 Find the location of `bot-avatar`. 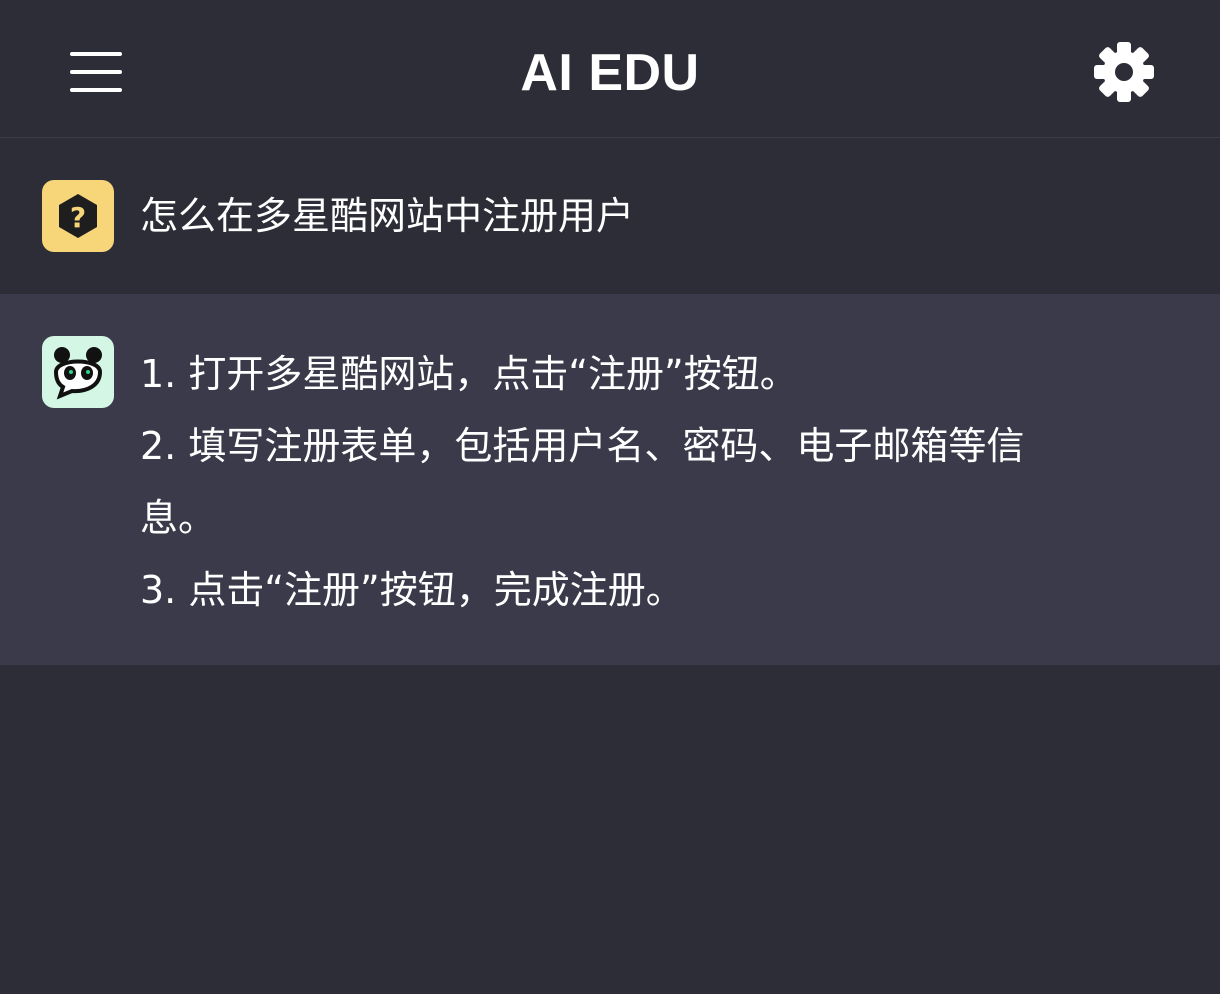

bot-avatar is located at coordinates (78, 372).